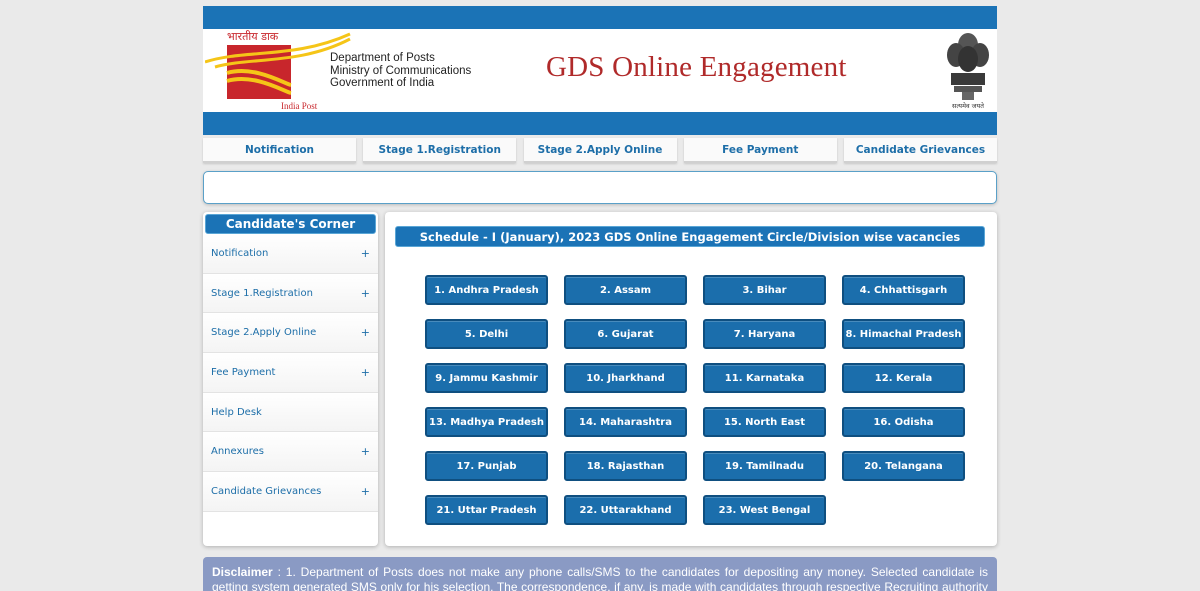  What do you see at coordinates (903, 422) in the screenshot?
I see `circle-button-odisha: 16. Odisha` at bounding box center [903, 422].